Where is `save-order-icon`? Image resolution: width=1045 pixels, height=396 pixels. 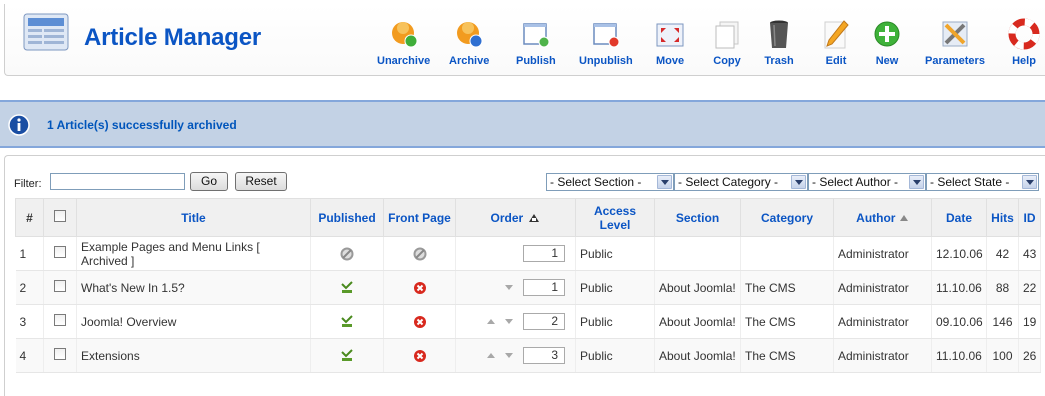
save-order-icon is located at coordinates (534, 218).